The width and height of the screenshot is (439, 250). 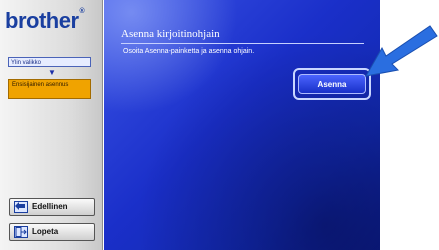 I want to click on title-divider, so click(x=242, y=43).